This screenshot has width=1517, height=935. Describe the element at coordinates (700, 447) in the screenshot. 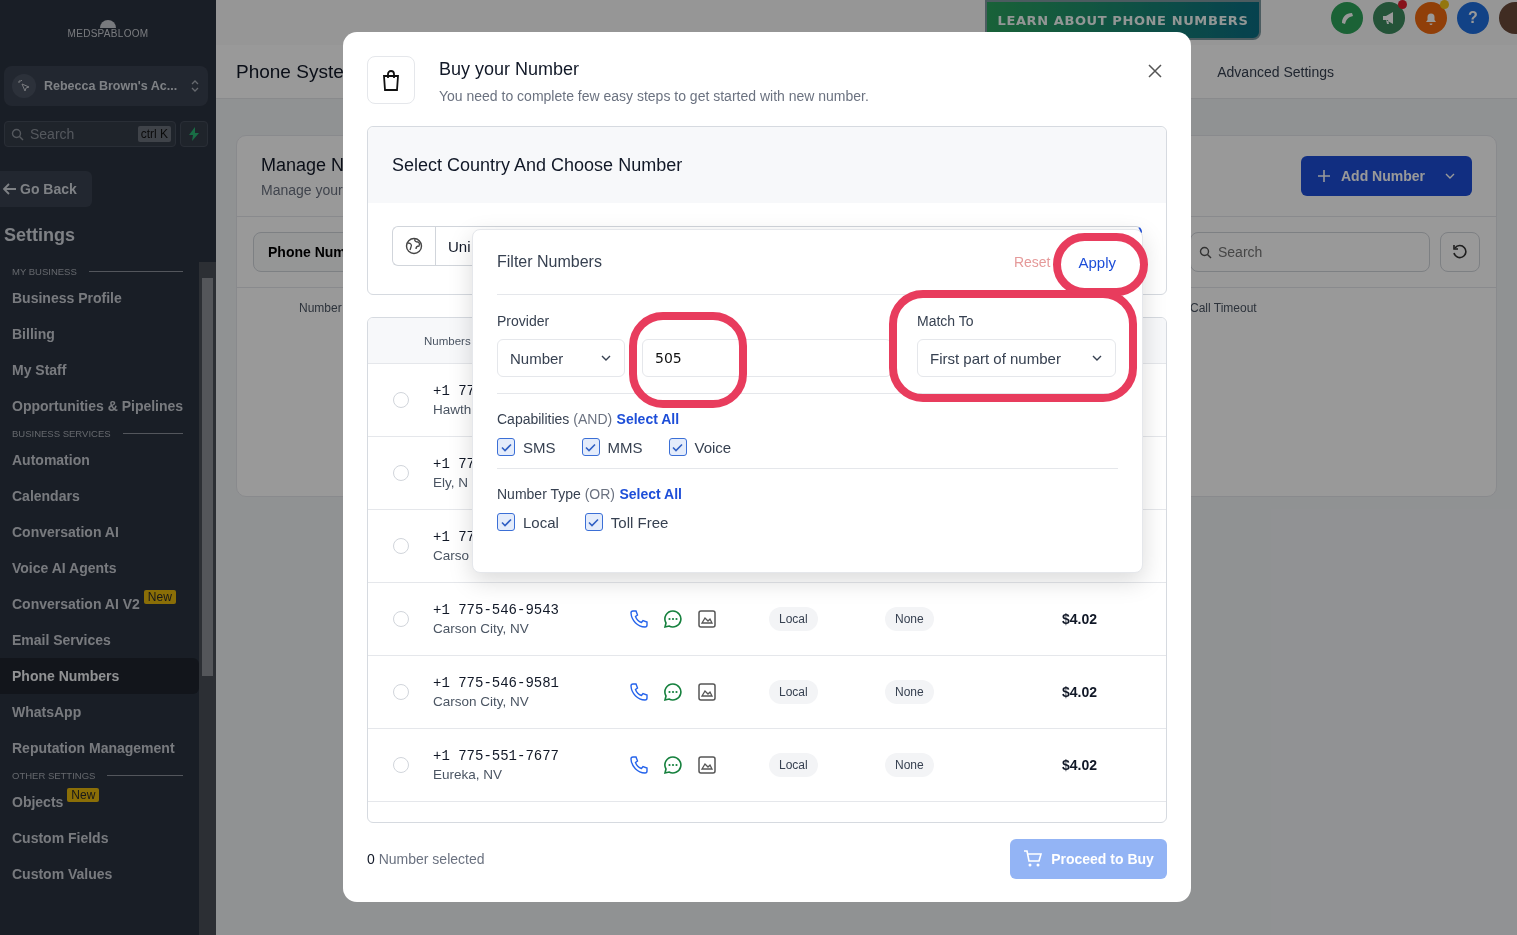

I see `checkbox-option: Voice` at that location.